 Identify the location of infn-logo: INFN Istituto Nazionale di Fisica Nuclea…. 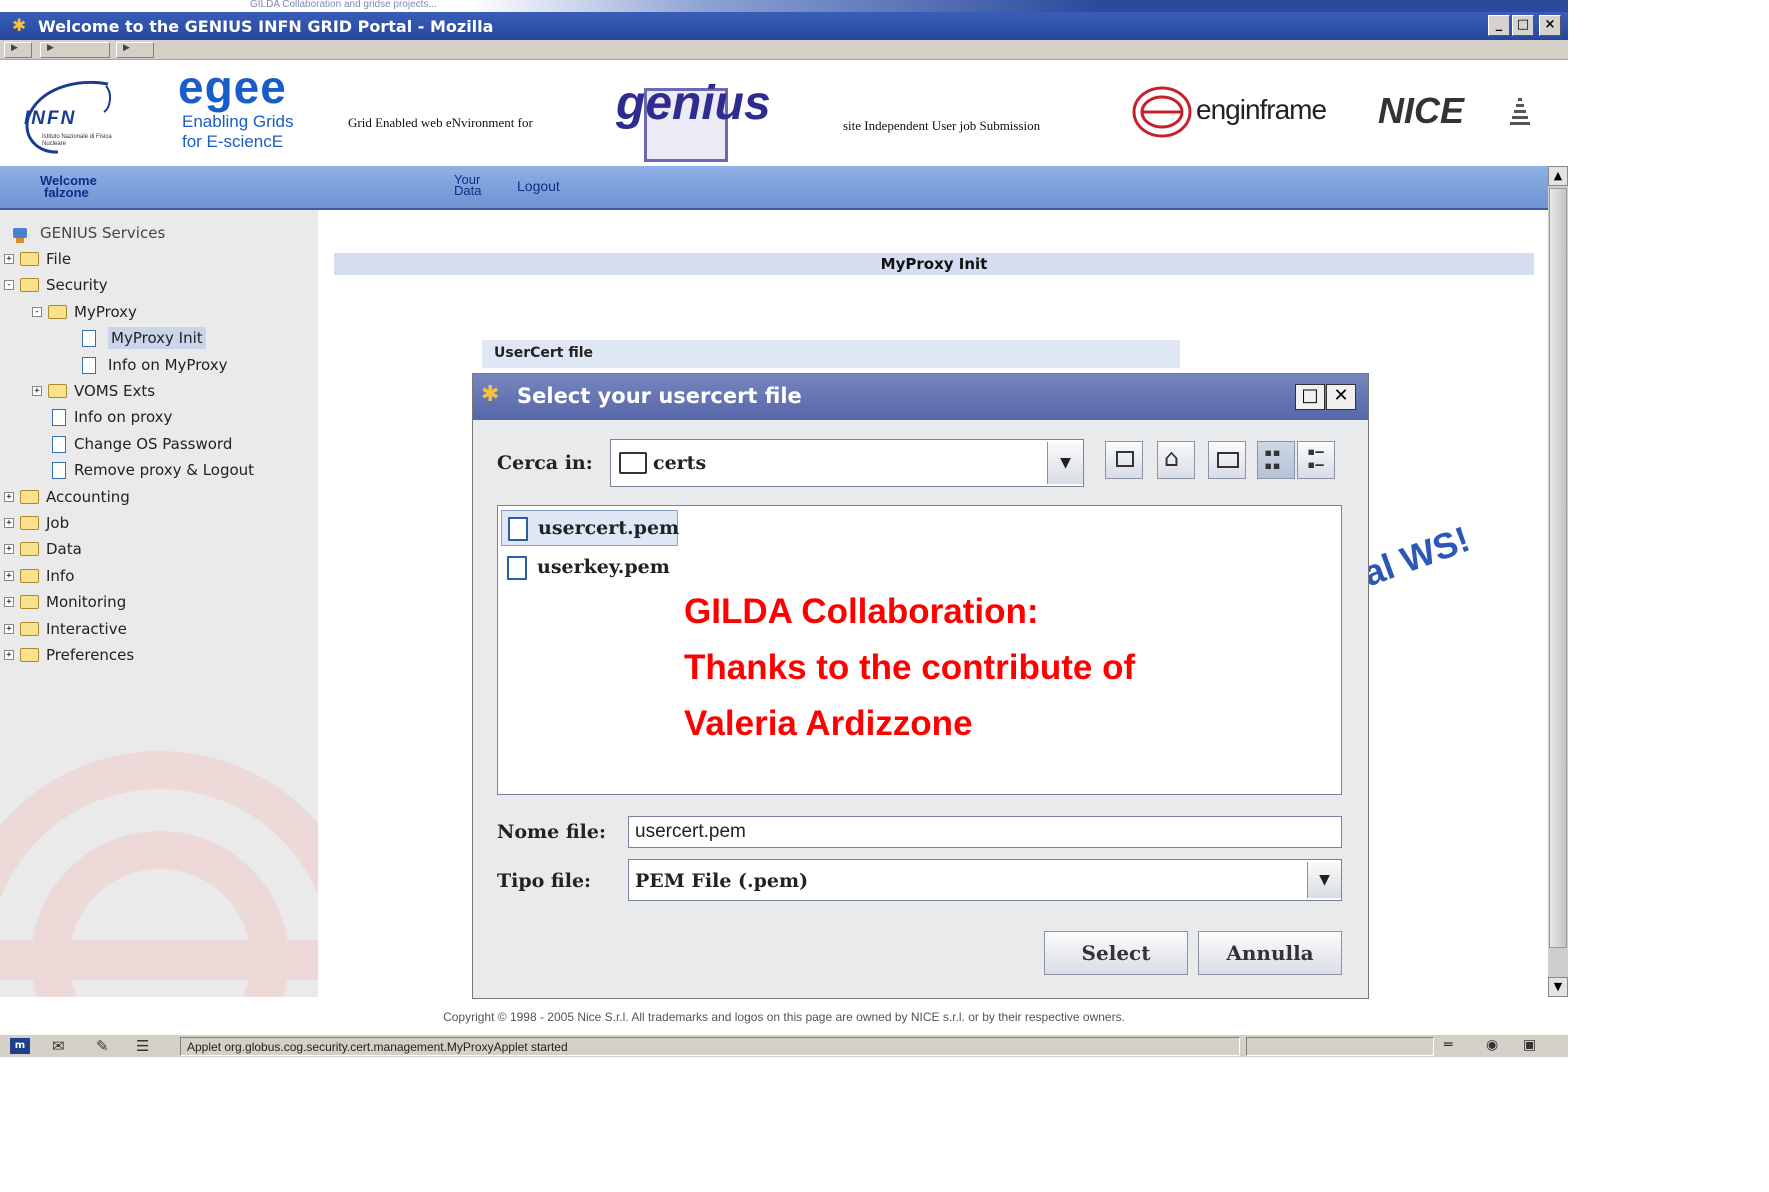
(88, 118).